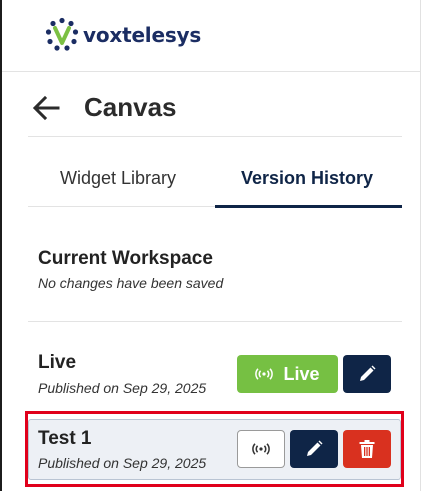  Describe the element at coordinates (57, 362) in the screenshot. I see `version-name-live: Live` at that location.